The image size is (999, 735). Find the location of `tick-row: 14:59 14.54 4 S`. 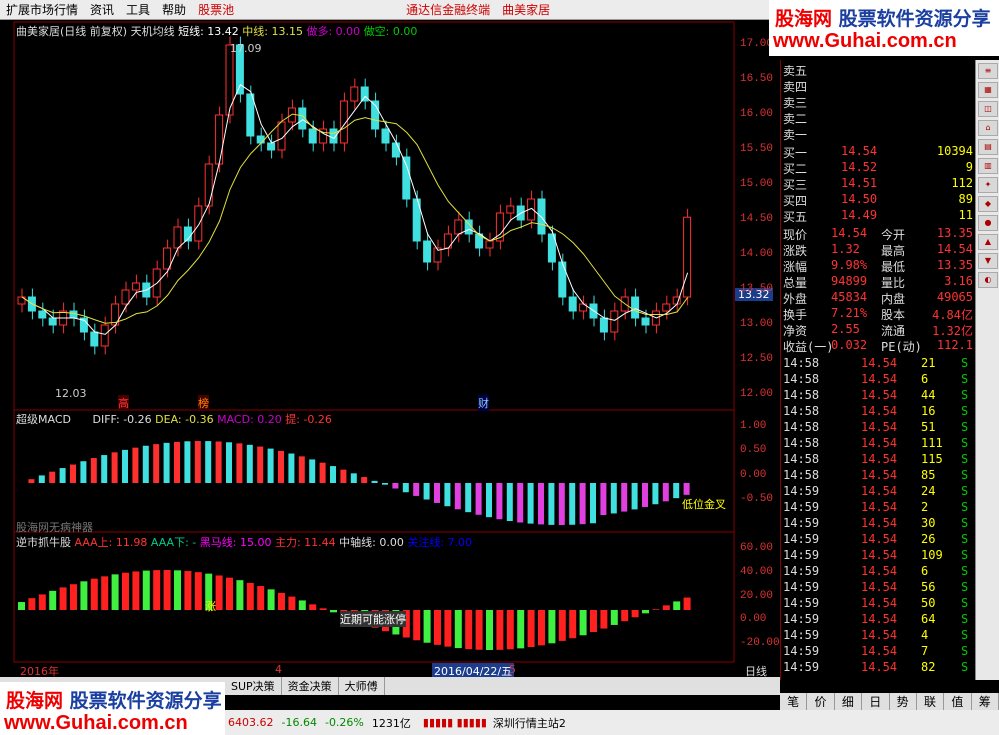

tick-row: 14:59 14.54 4 S is located at coordinates (876, 635).